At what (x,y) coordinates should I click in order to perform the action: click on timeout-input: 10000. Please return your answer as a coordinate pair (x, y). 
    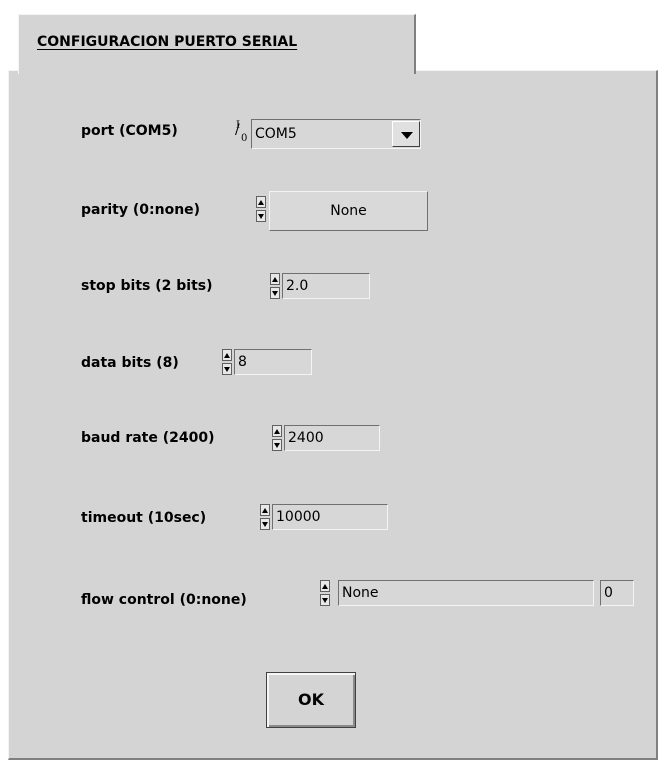
    Looking at the image, I should click on (330, 517).